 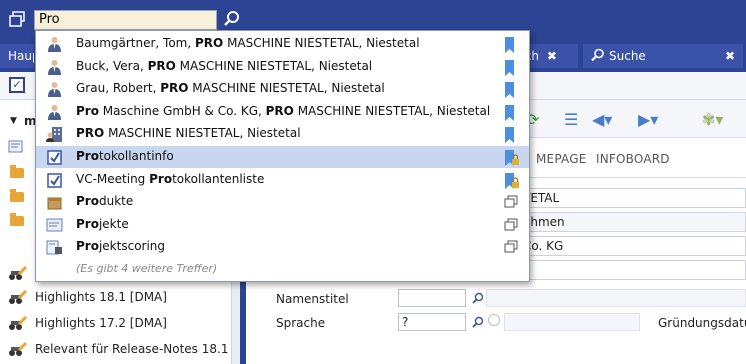 What do you see at coordinates (135, 43) in the screenshot?
I see `suggestion-text: Baumgärtner, Tom,` at bounding box center [135, 43].